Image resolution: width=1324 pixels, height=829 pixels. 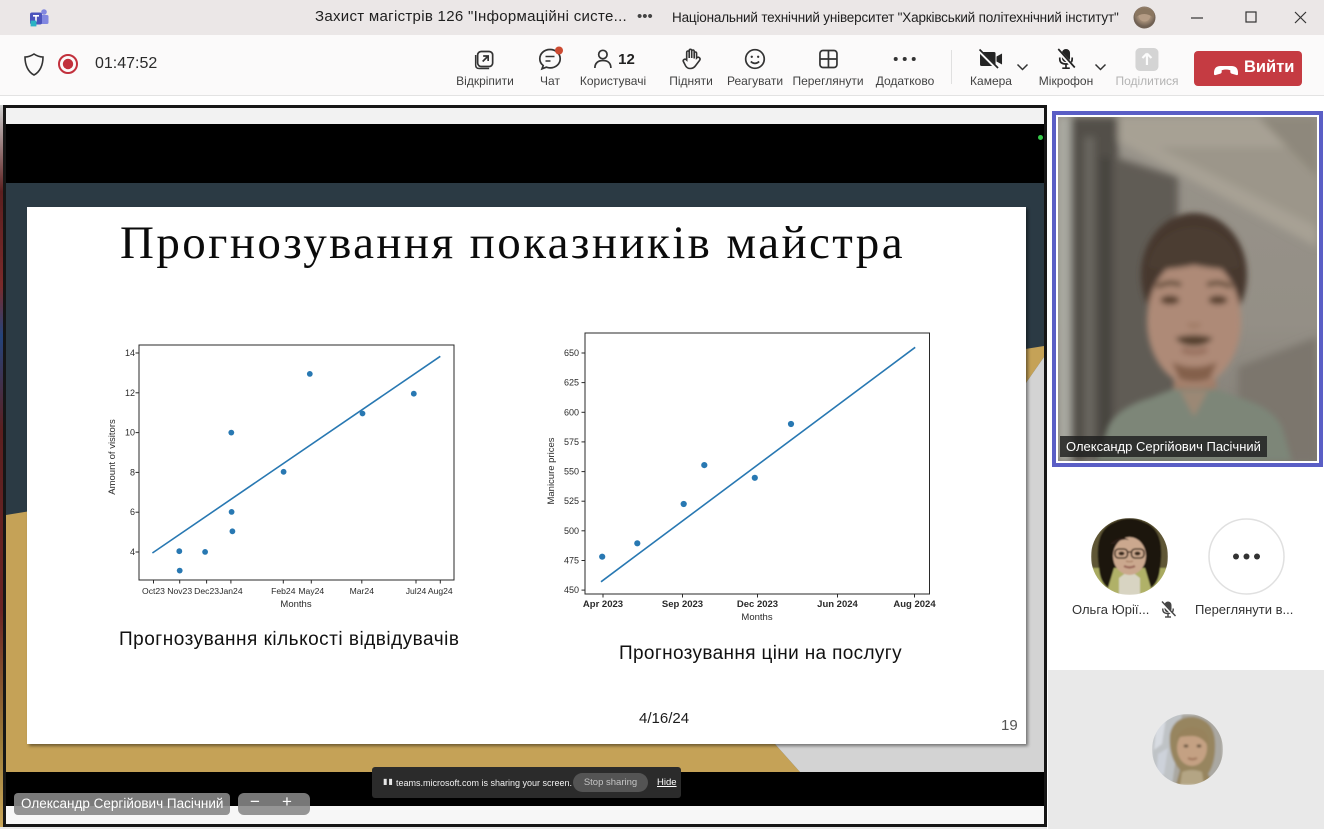 What do you see at coordinates (571, 531) in the screenshot?
I see `svg-text: 500` at bounding box center [571, 531].